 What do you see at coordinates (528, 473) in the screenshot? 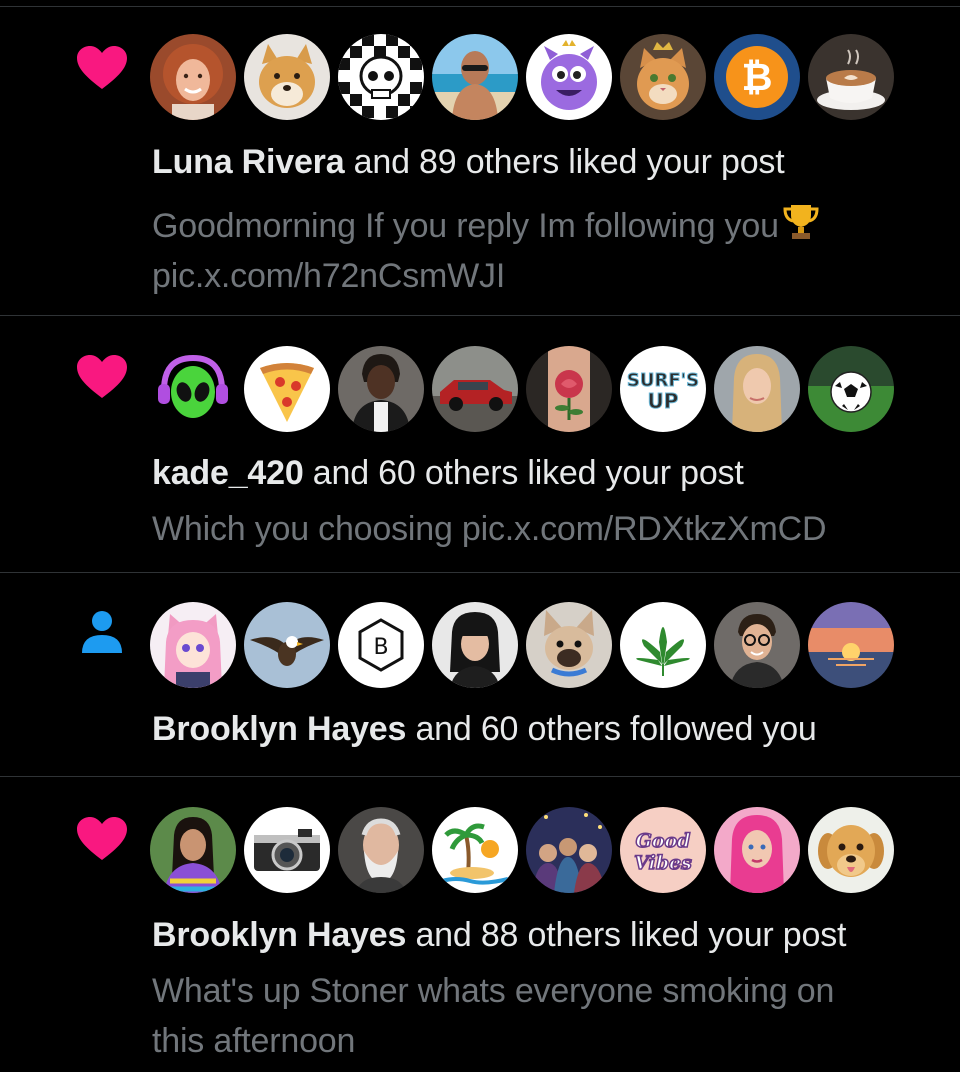
I see `action-text: and 60 others liked your post` at bounding box center [528, 473].